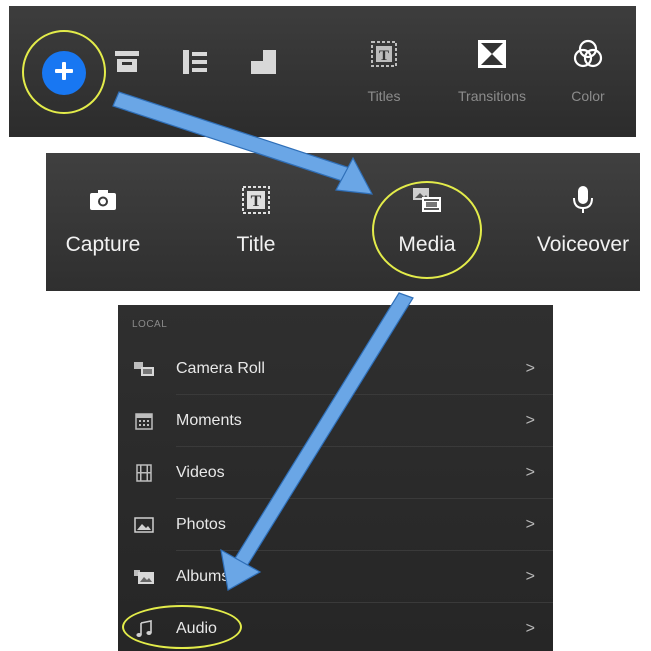  I want to click on list-item-label: Albums, so click(203, 576).